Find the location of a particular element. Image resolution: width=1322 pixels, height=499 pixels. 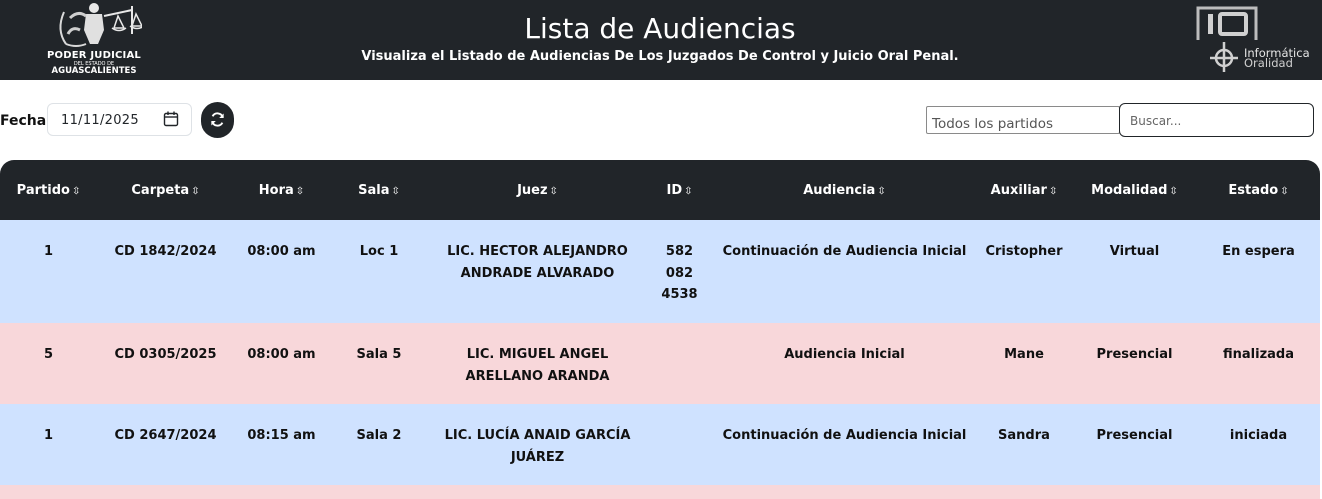

date-value: 11/11/2025 is located at coordinates (100, 120).